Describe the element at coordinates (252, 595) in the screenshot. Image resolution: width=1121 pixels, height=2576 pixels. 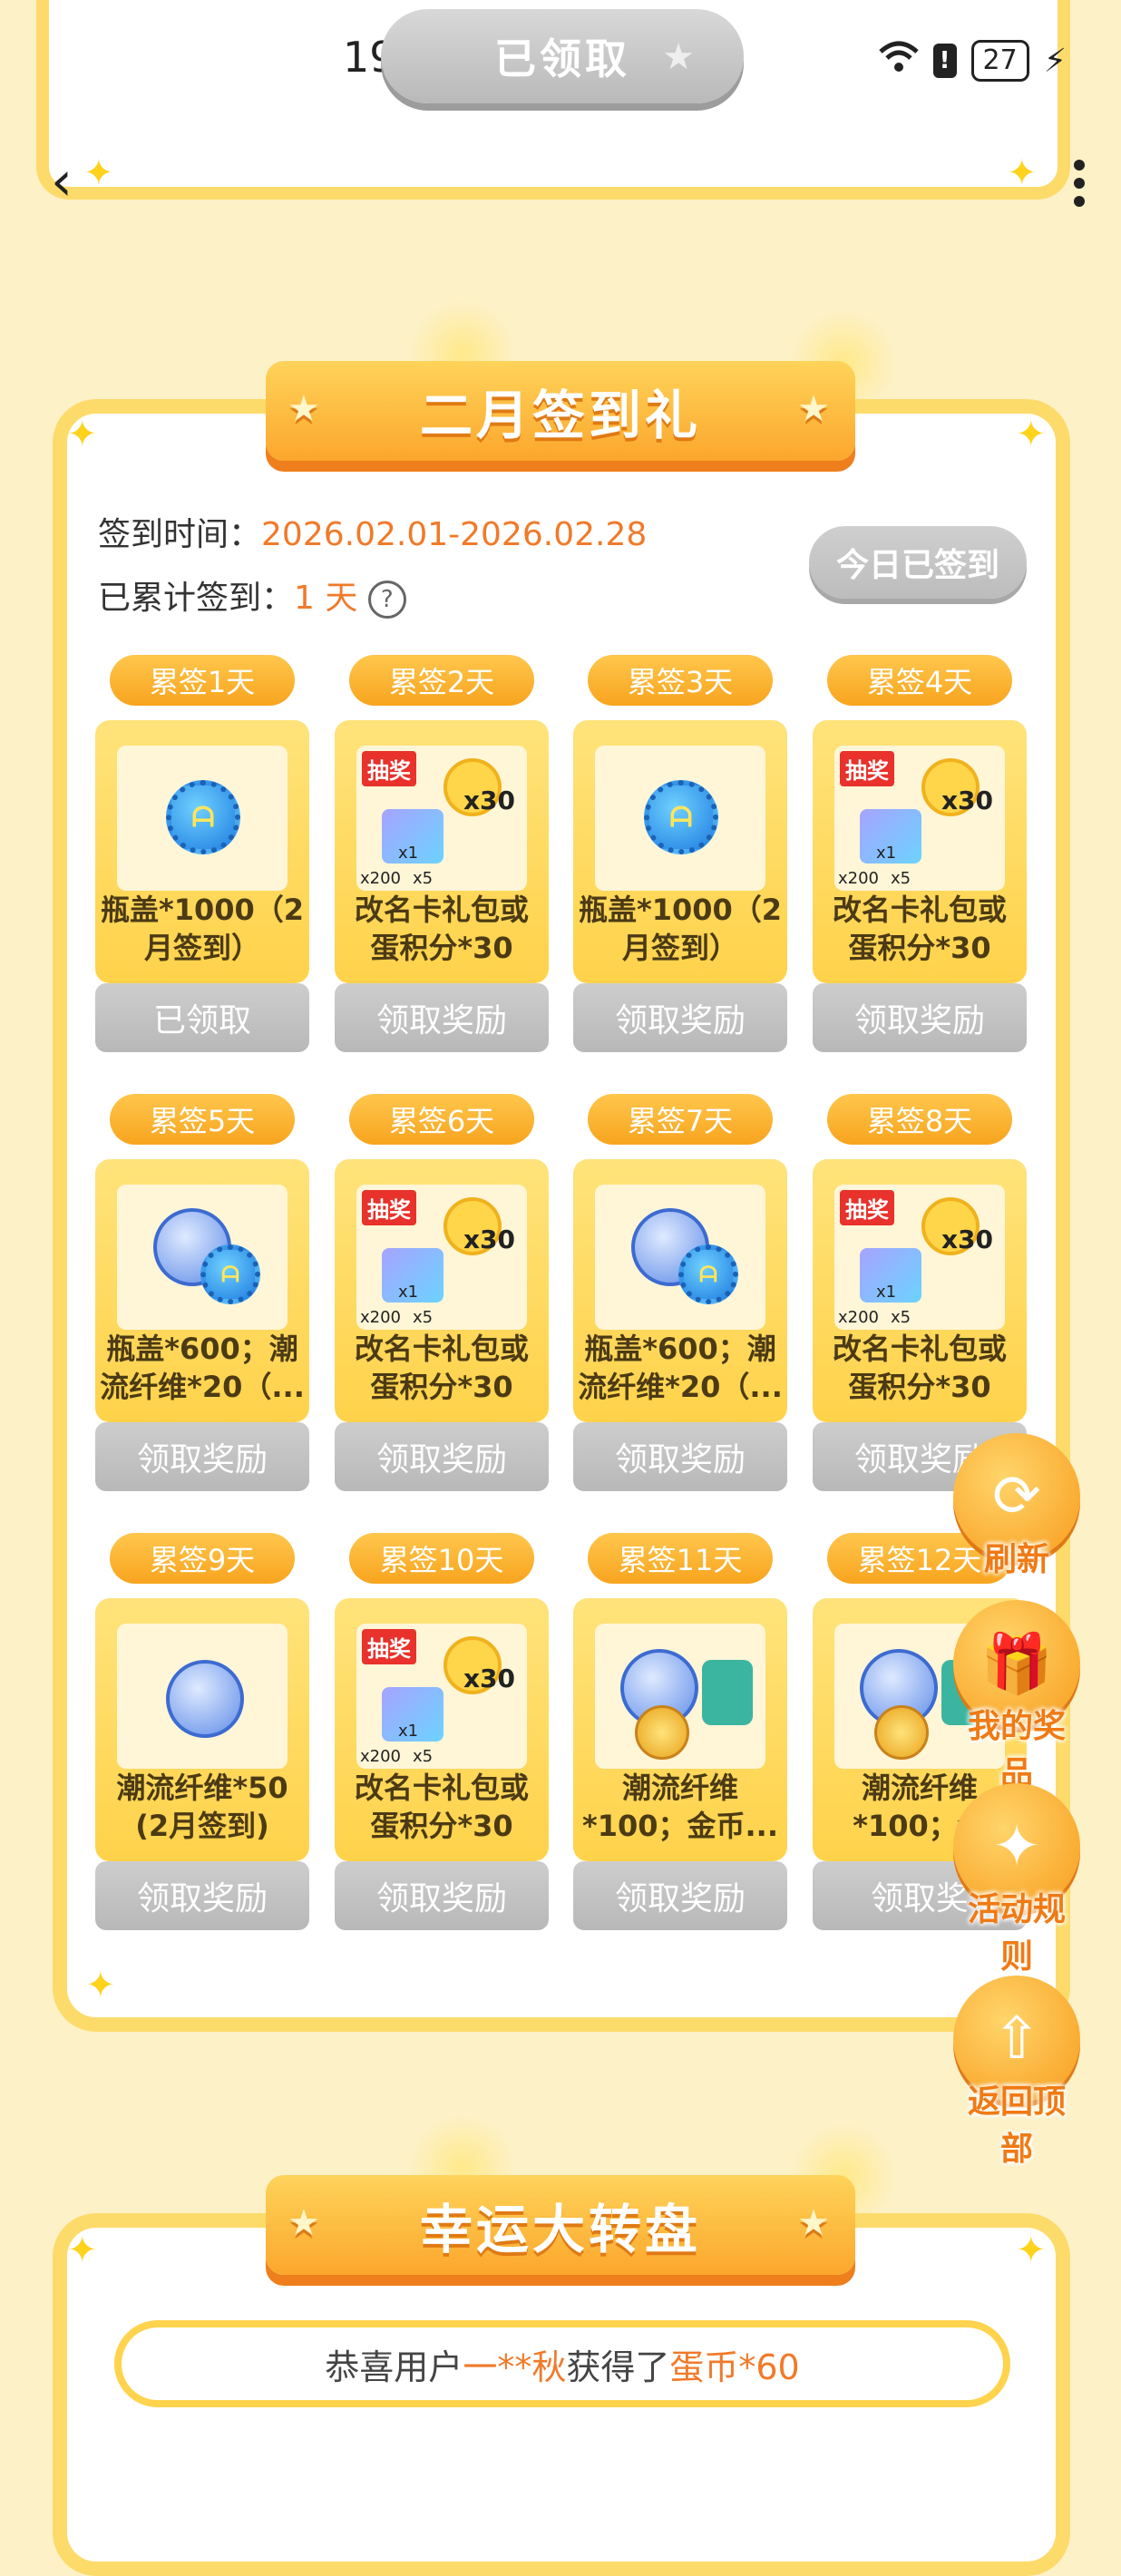
I see `signin-count: 已累计签到：1 天 ?` at that location.